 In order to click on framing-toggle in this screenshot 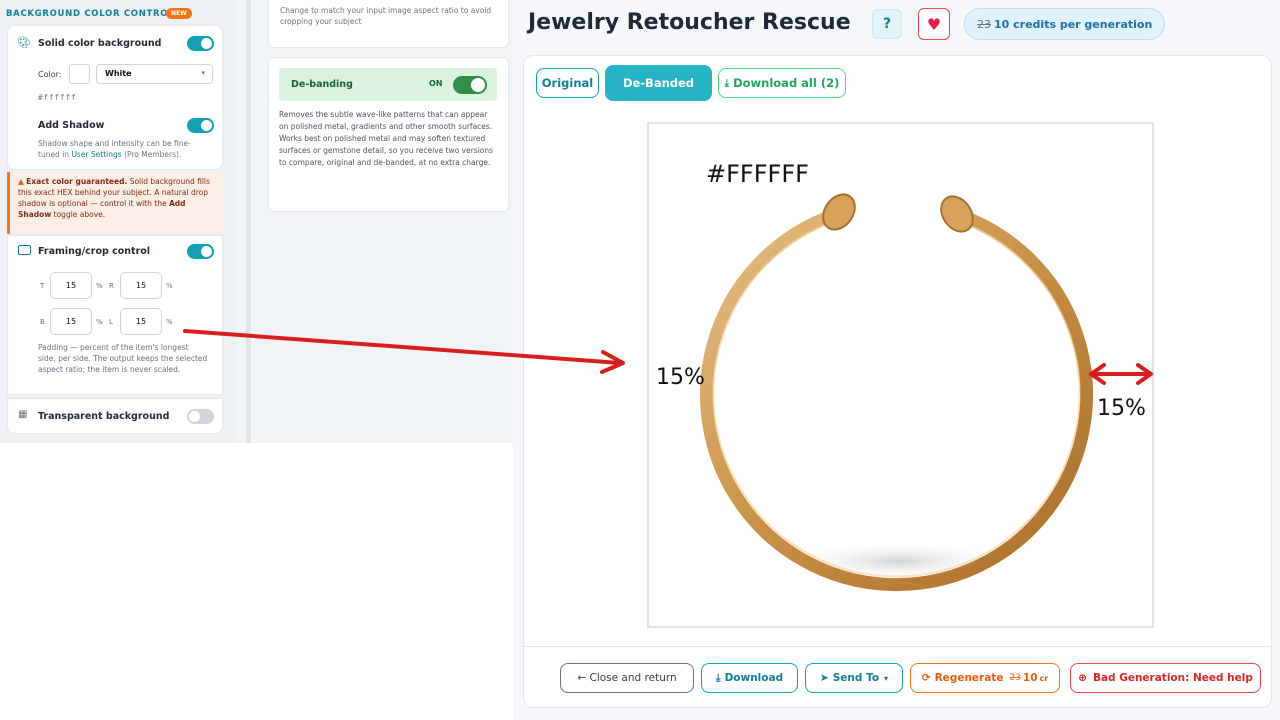, I will do `click(200, 251)`.